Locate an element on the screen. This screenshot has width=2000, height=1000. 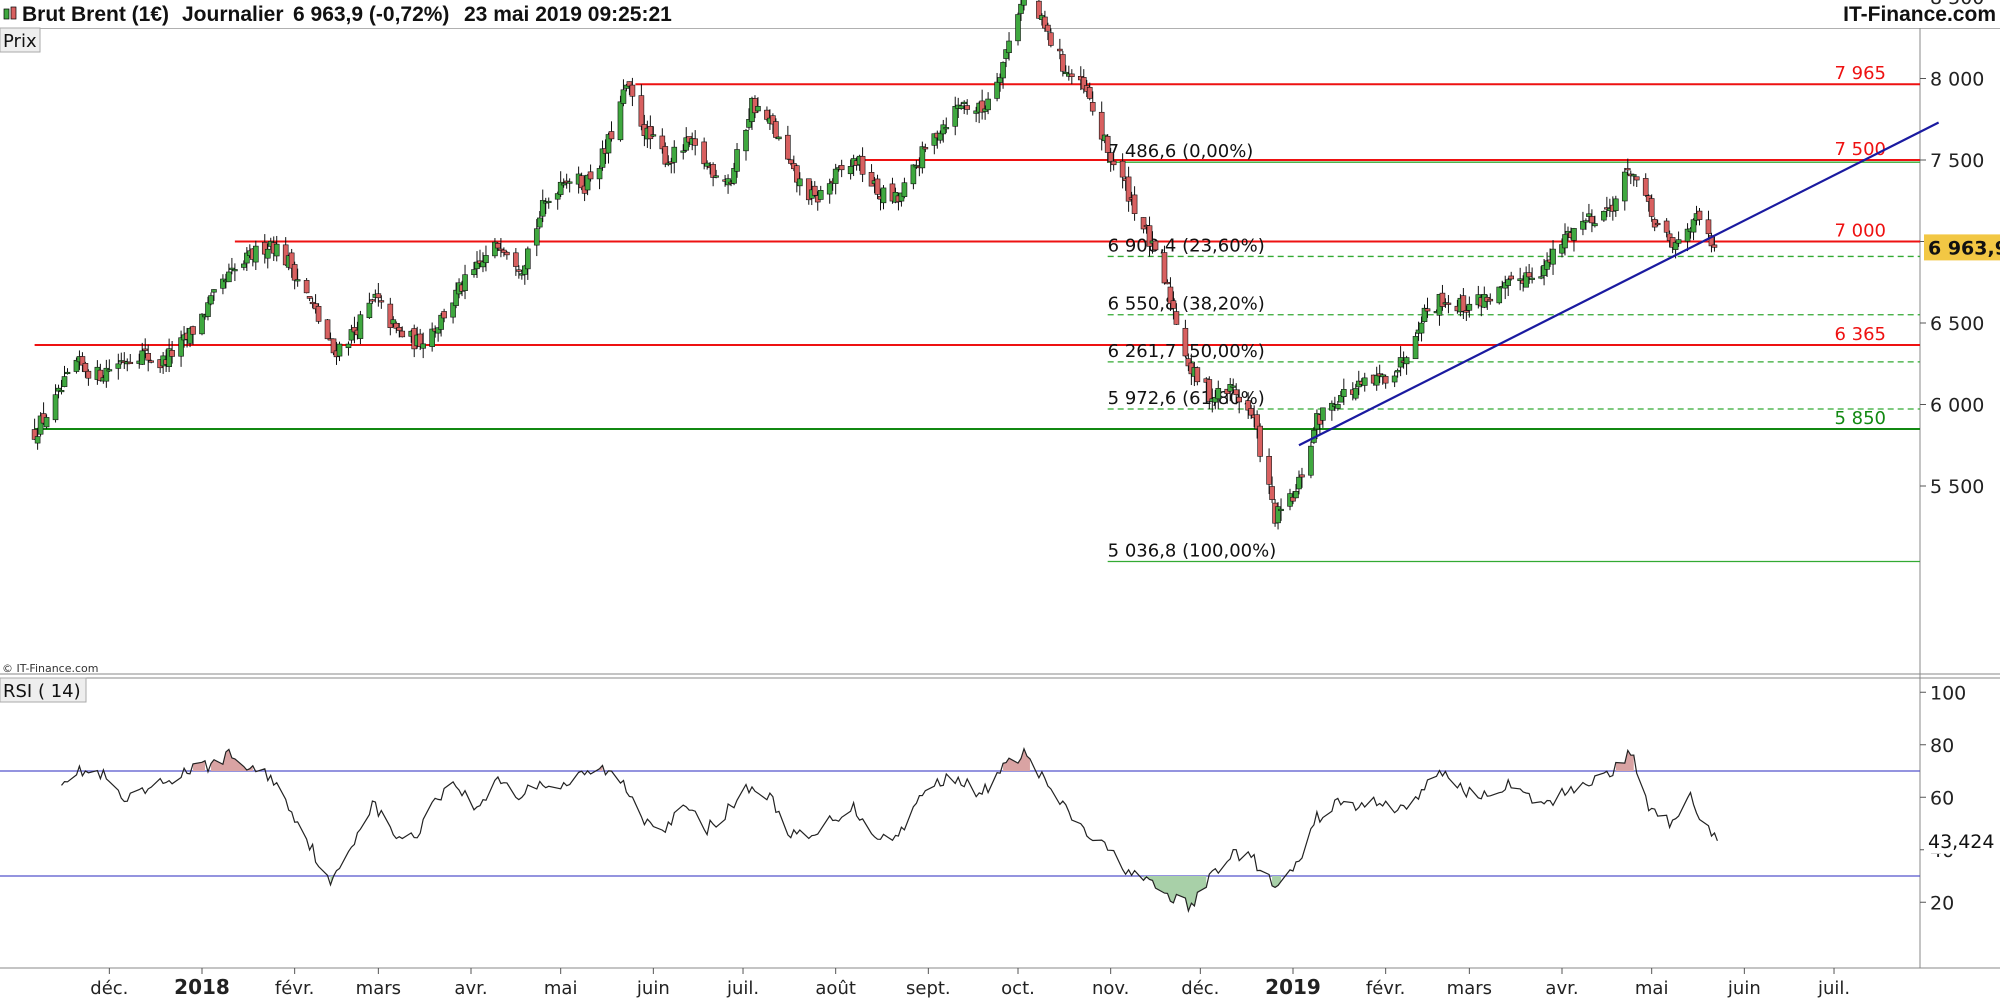
rsi-tick-label: 60 is located at coordinates (1942, 798).